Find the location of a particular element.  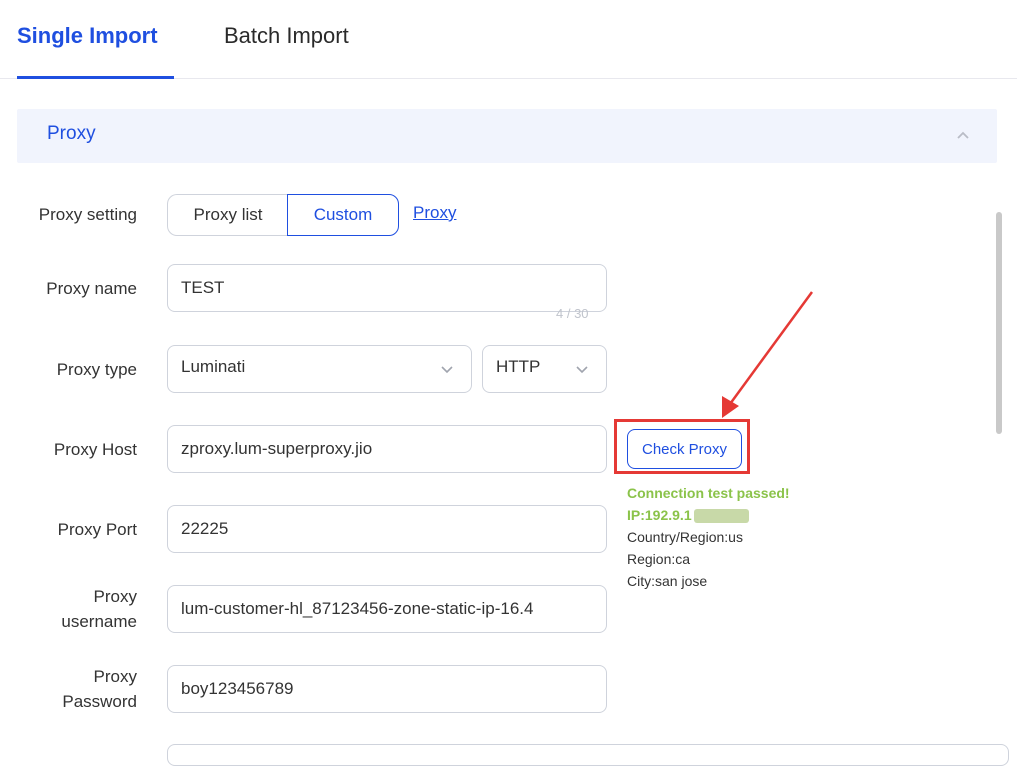

proxy-provider-value: Luminati is located at coordinates (213, 366).